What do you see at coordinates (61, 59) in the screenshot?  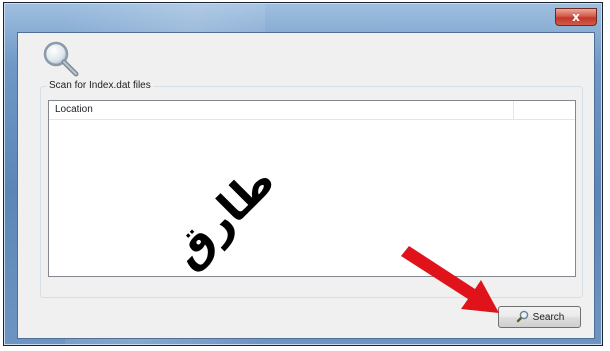 I see `magnifier-icon` at bounding box center [61, 59].